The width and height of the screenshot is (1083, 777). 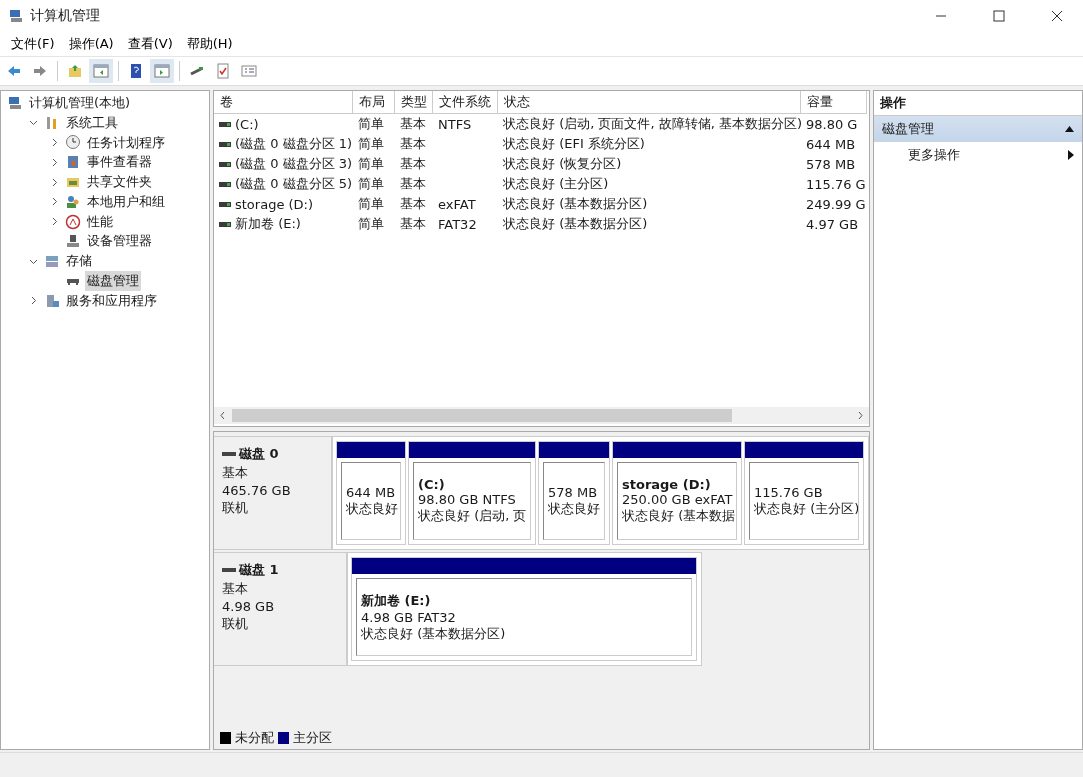 What do you see at coordinates (136, 71) in the screenshot?
I see `help-icon` at bounding box center [136, 71].